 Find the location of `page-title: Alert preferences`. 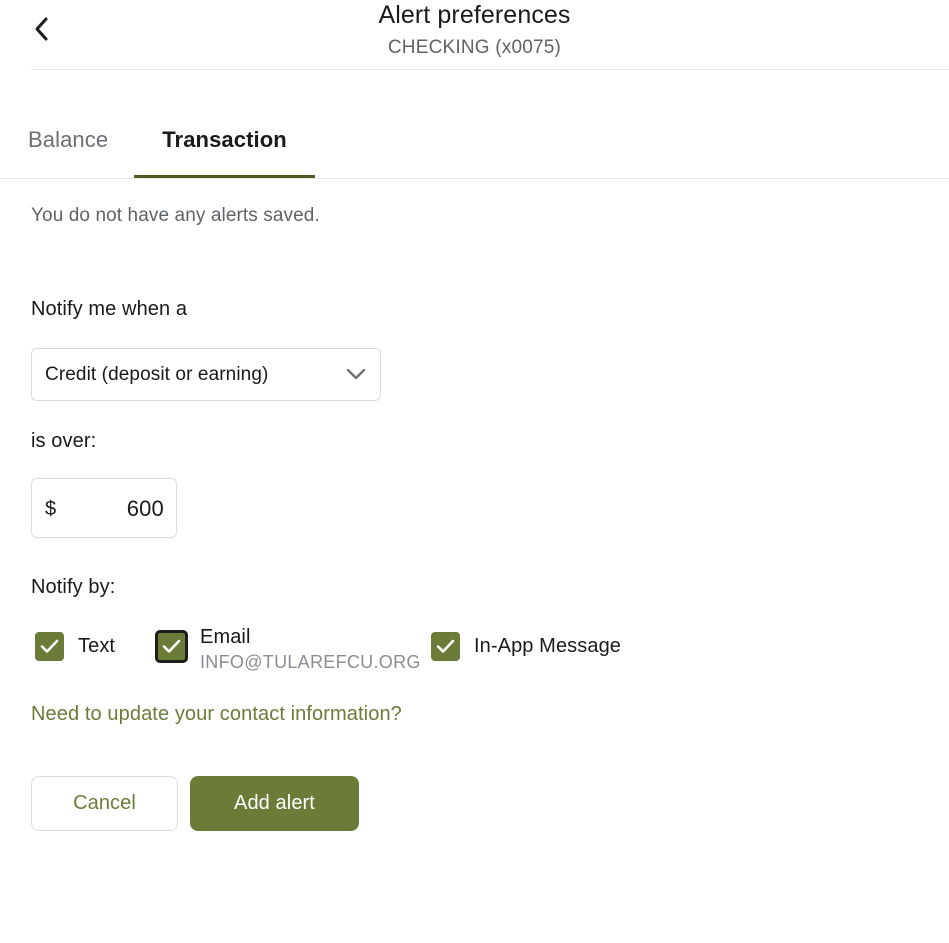

page-title: Alert preferences is located at coordinates (474, 15).